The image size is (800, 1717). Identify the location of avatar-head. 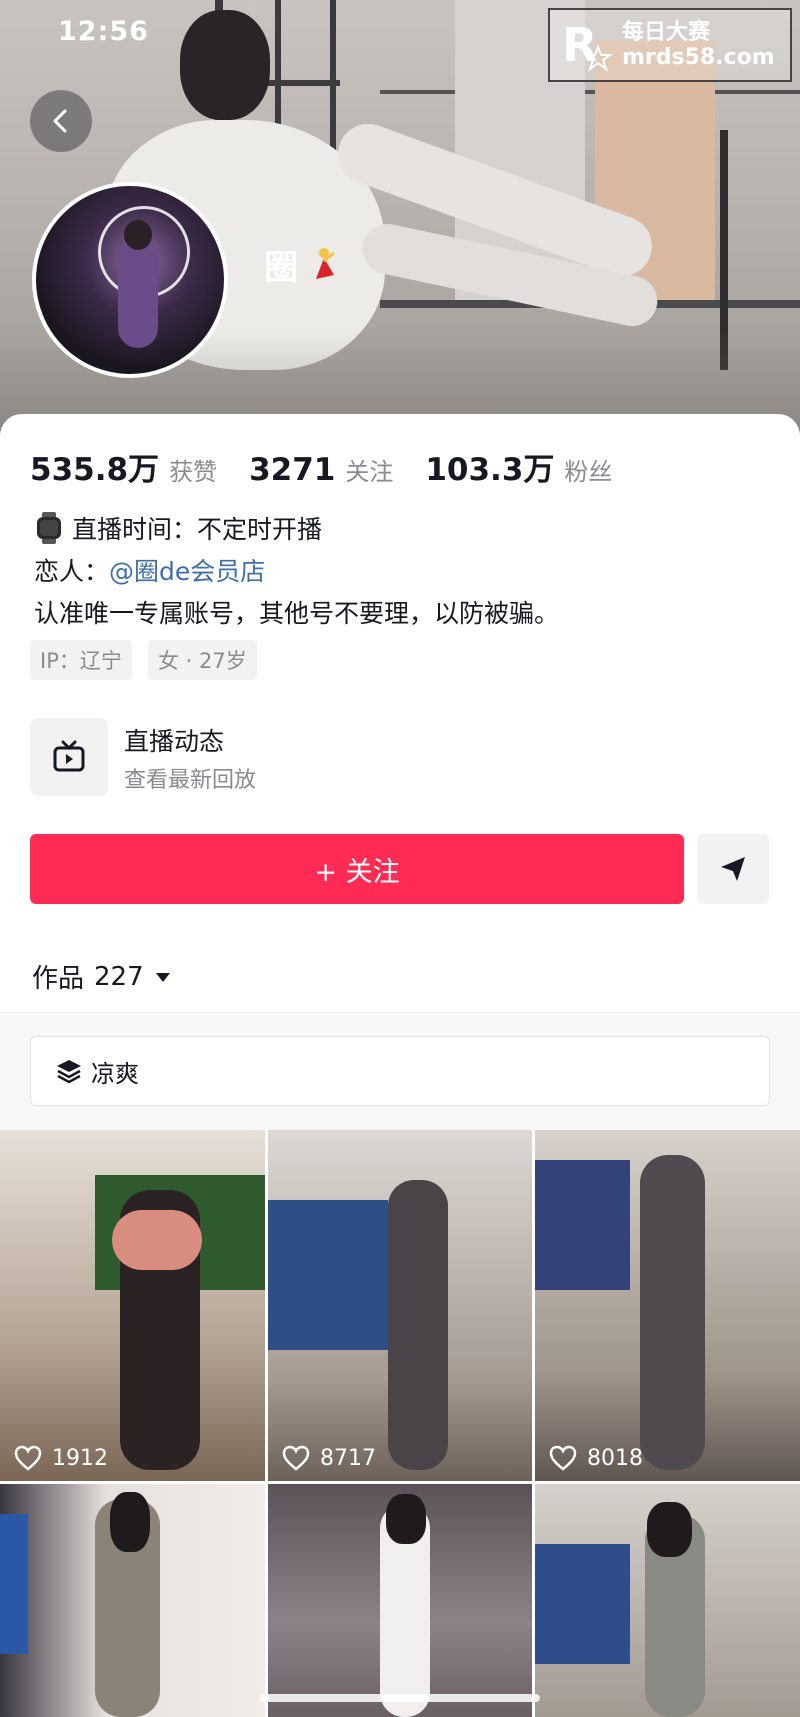
(138, 235).